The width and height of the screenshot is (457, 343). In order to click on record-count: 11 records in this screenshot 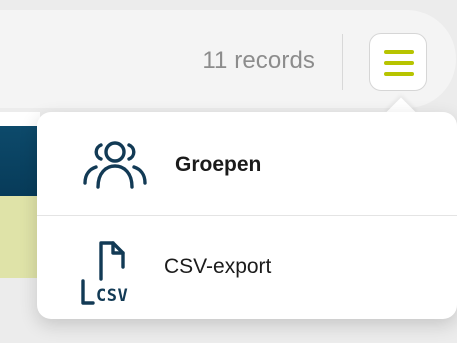, I will do `click(258, 60)`.